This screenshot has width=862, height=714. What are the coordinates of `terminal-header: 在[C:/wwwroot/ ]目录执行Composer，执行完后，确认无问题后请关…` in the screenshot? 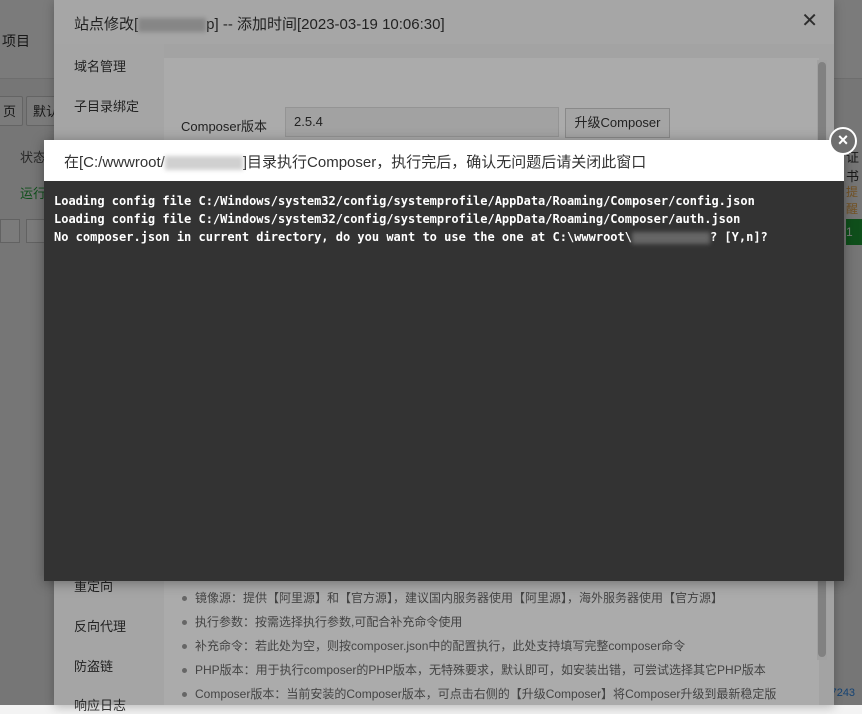 It's located at (444, 160).